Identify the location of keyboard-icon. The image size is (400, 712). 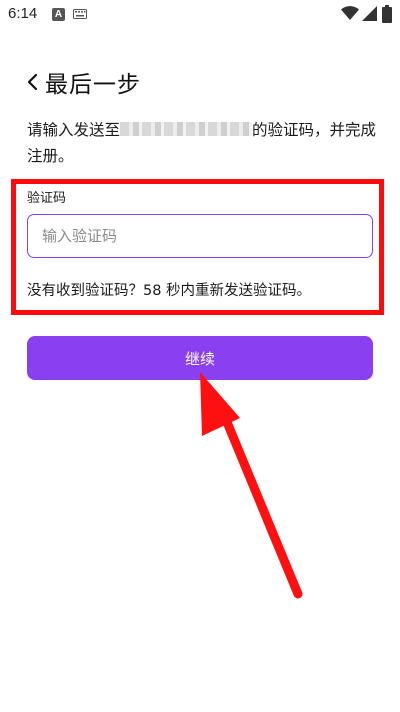
(80, 14).